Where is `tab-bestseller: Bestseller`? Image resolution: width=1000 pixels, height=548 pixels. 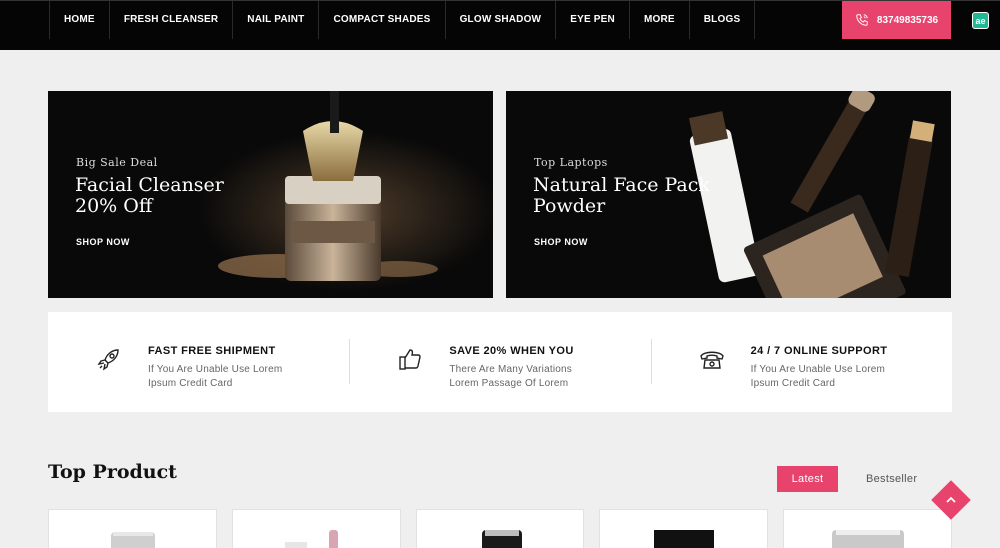 tab-bestseller: Bestseller is located at coordinates (891, 479).